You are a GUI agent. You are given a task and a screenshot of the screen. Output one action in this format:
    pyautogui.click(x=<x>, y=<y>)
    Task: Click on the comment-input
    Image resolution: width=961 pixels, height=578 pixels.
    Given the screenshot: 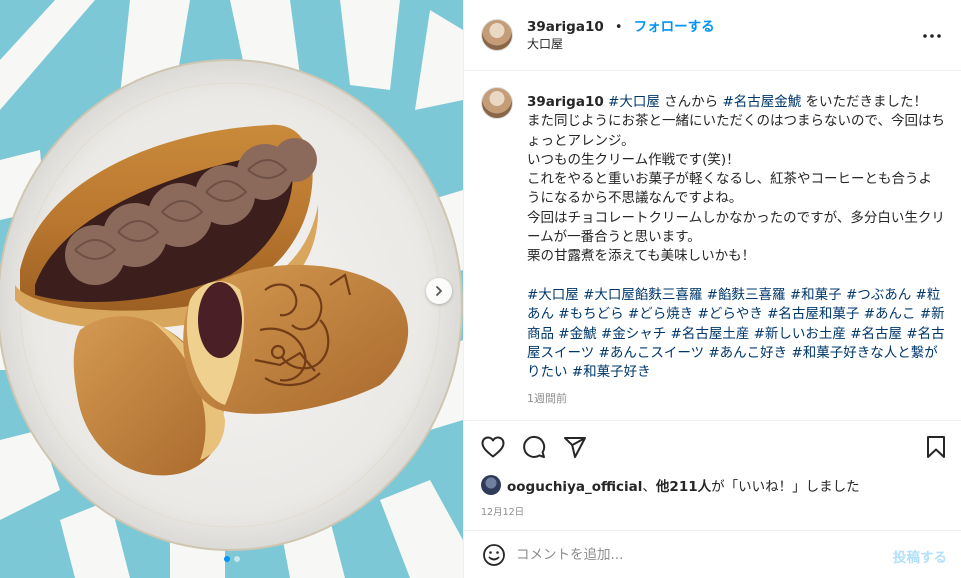 What is the action you would take?
    pyautogui.click(x=686, y=554)
    